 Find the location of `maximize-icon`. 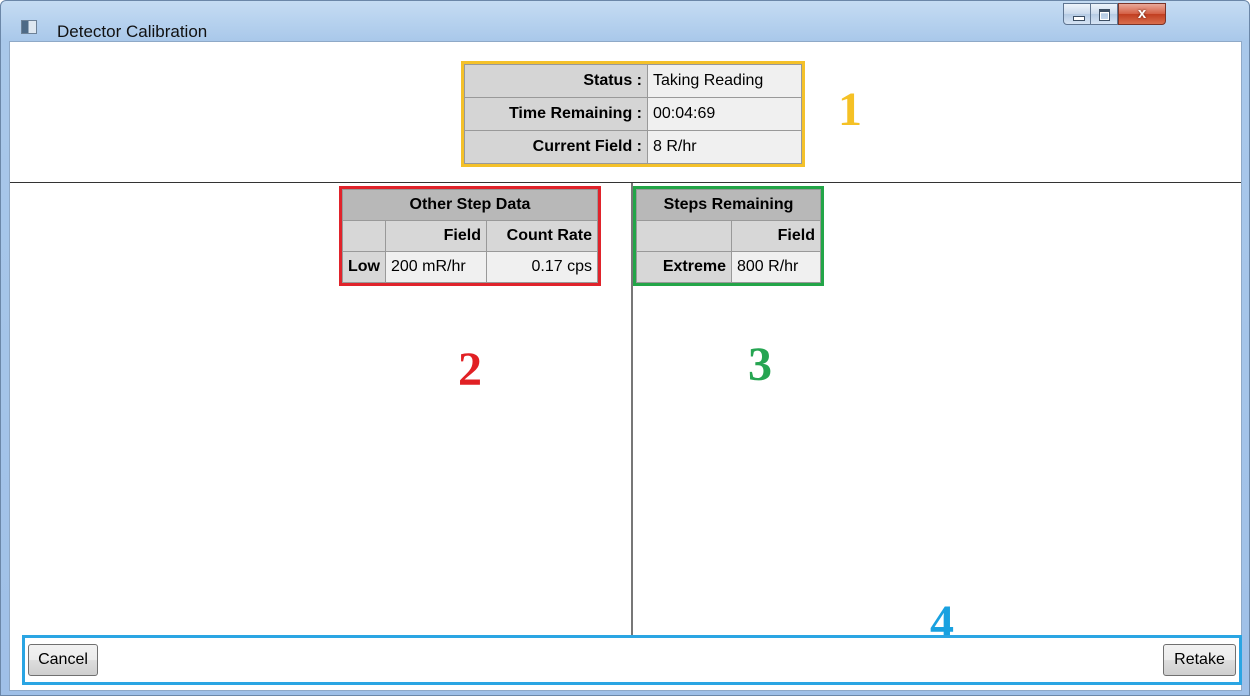

maximize-icon is located at coordinates (1104, 15).